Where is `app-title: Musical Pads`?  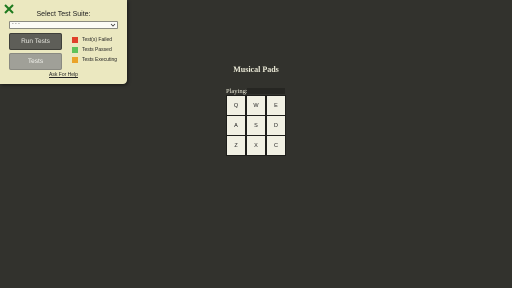
app-title: Musical Pads is located at coordinates (256, 69).